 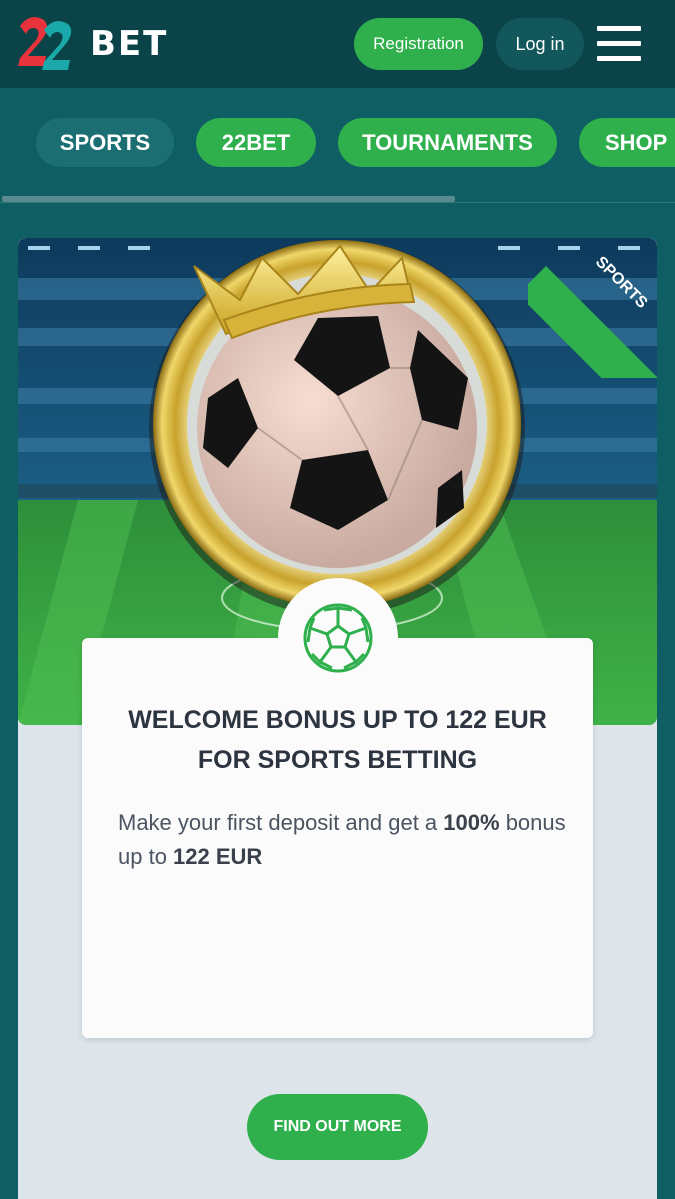 What do you see at coordinates (281, 822) in the screenshot?
I see `bonus-text-1: Make your first deposit and get a` at bounding box center [281, 822].